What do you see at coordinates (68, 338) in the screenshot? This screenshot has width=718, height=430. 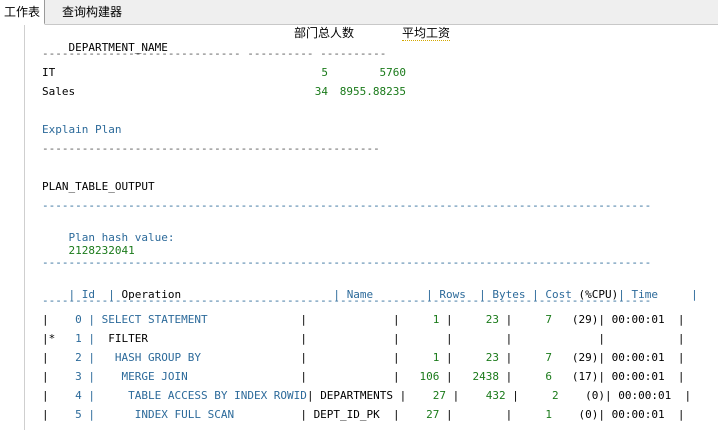 I see `plan-row-id: 1` at bounding box center [68, 338].